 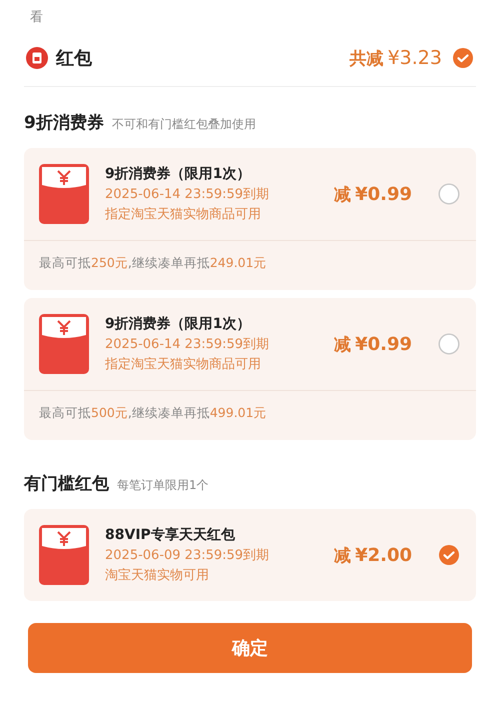 I want to click on coupon-name: 88VIP专享天天红包, so click(x=170, y=535).